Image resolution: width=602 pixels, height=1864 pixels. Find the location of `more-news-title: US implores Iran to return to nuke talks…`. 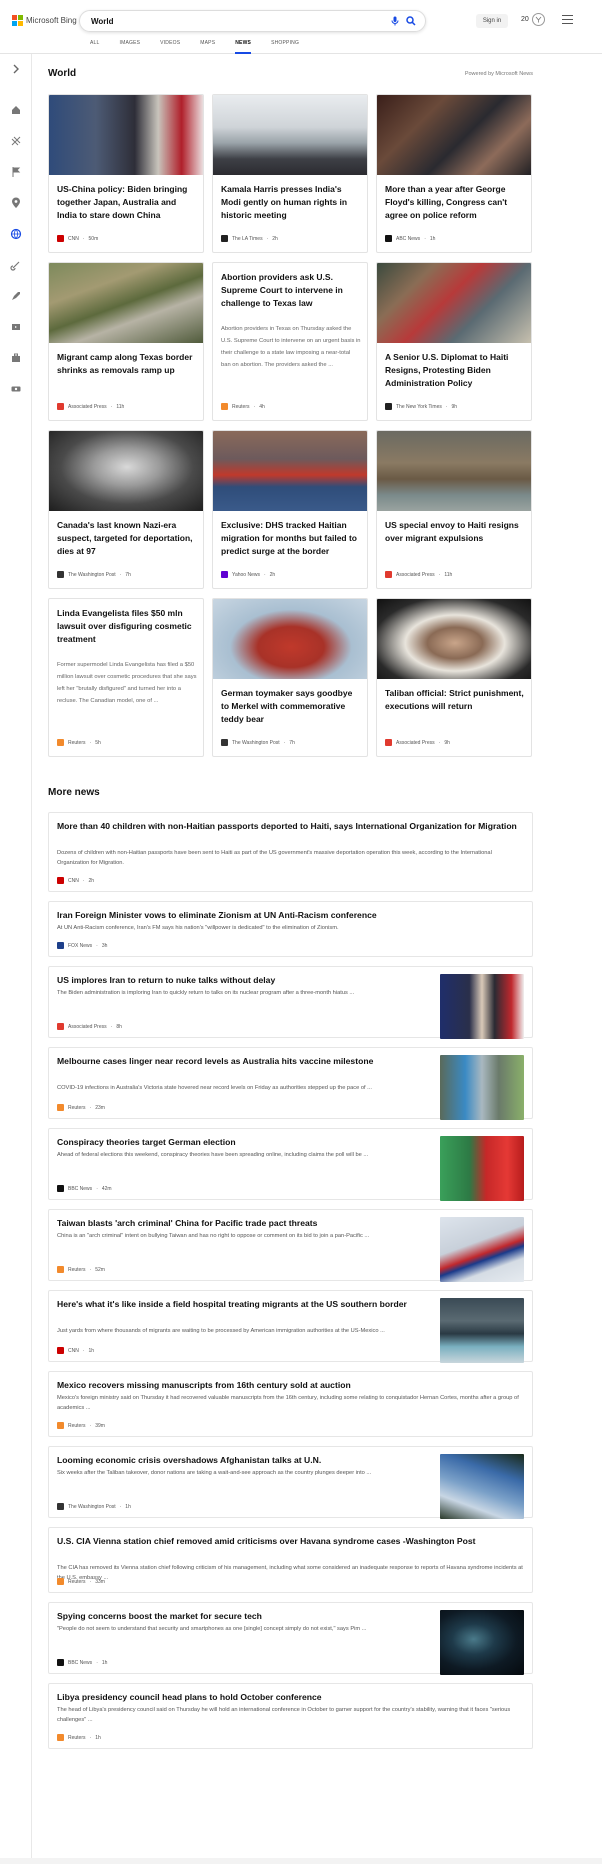

more-news-title: US implores Iran to return to nuke talks… is located at coordinates (242, 980).